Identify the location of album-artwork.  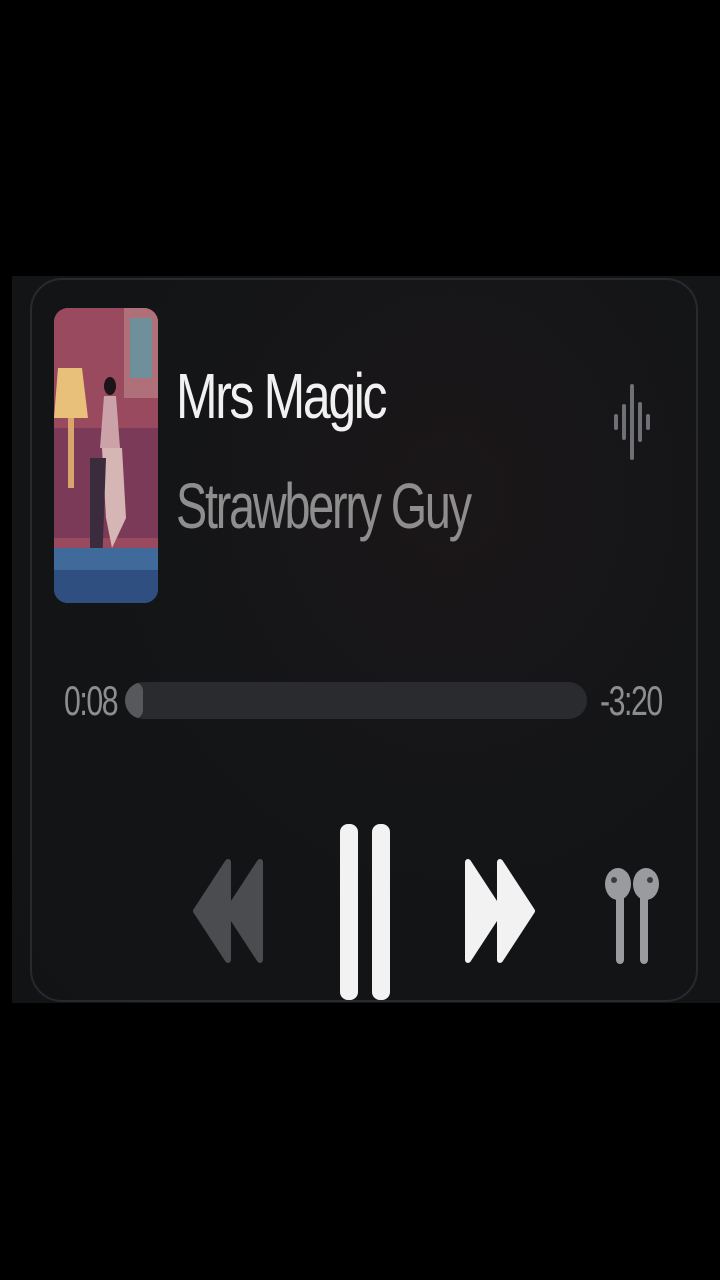
(106, 455).